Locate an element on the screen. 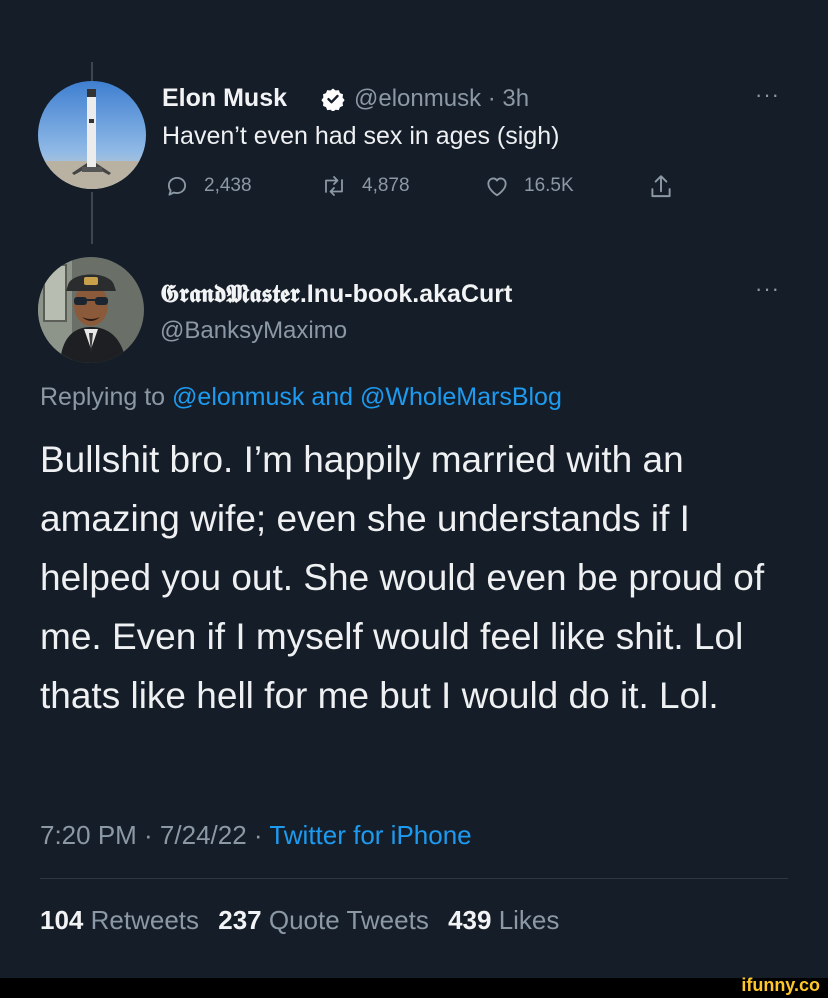 This screenshot has width=828, height=998. likes-stat-count: 439 is located at coordinates (470, 920).